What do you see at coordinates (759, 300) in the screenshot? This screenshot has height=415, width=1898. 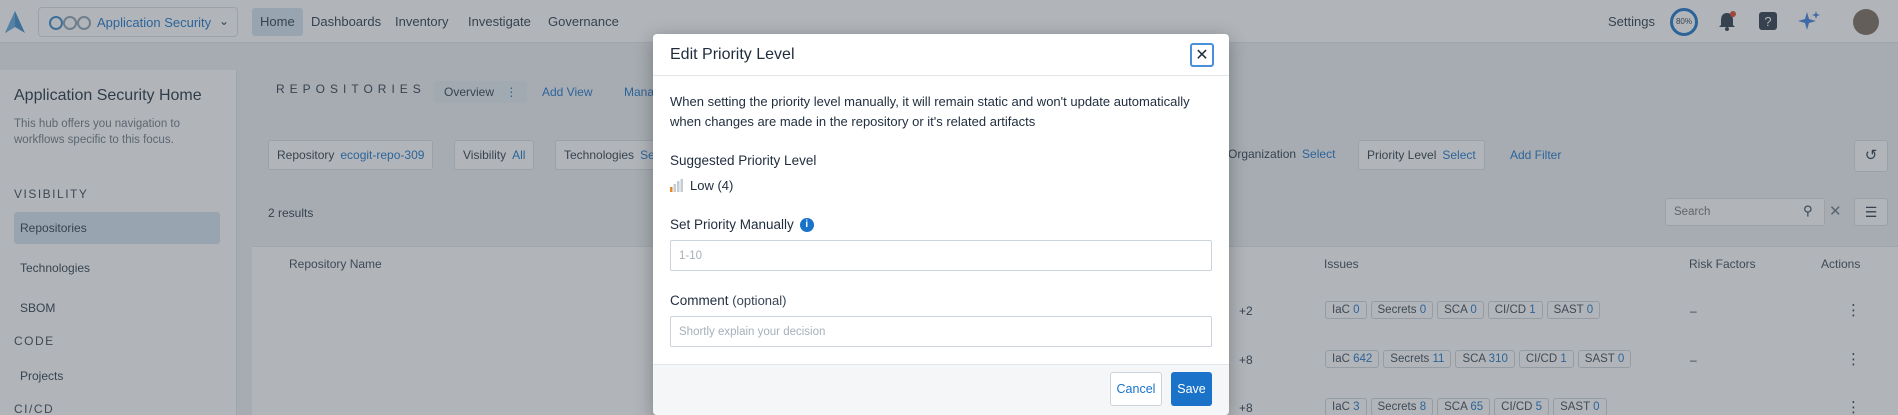 I see `comment-optional: (optional)` at bounding box center [759, 300].